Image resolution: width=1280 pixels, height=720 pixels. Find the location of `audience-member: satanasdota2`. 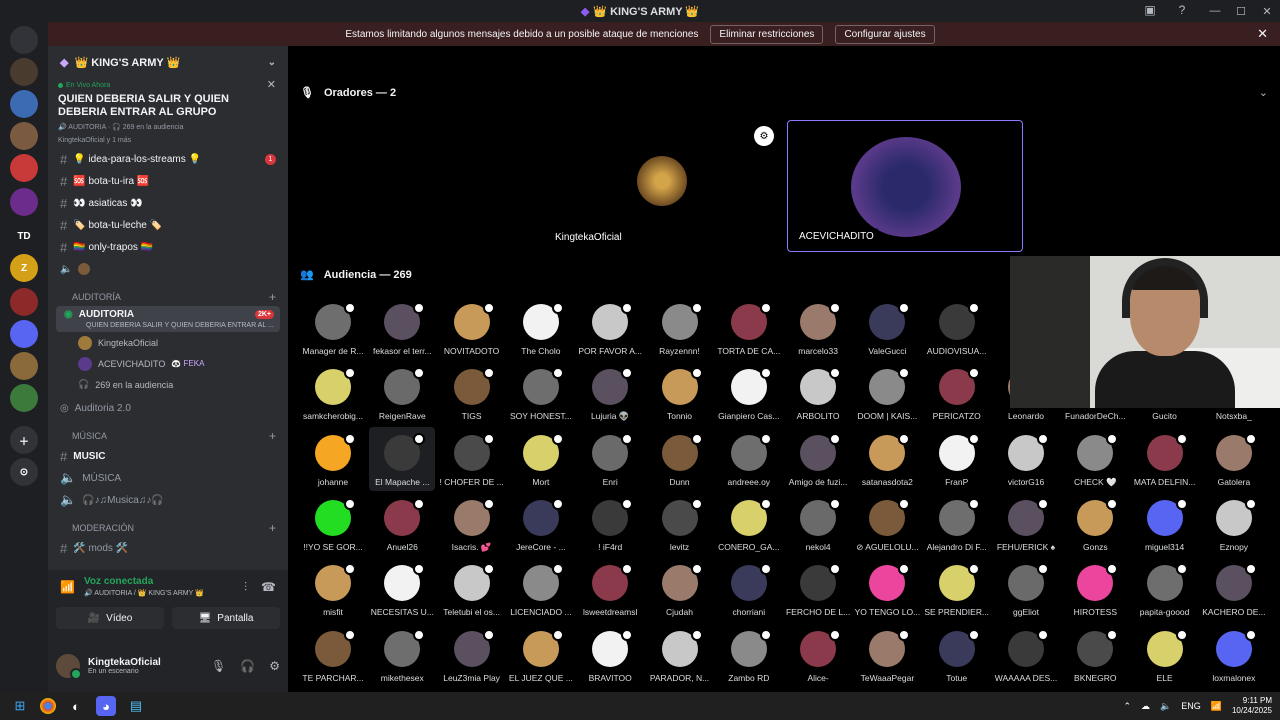

audience-member: satanasdota2 is located at coordinates (887, 462).